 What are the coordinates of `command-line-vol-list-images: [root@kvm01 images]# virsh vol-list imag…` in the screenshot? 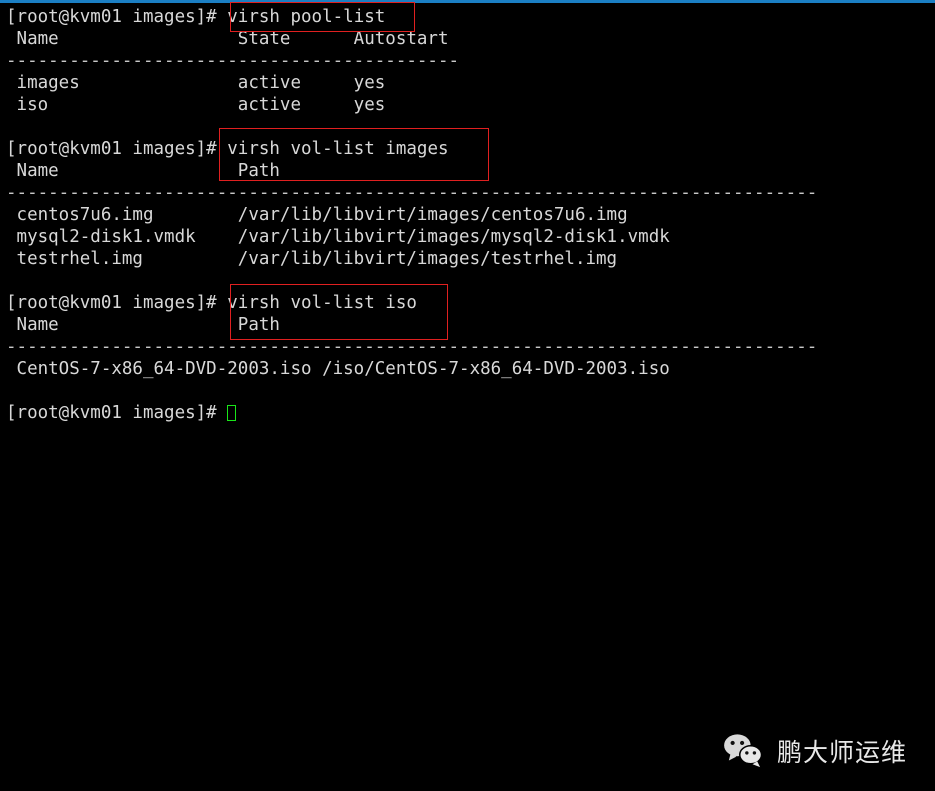 It's located at (467, 149).